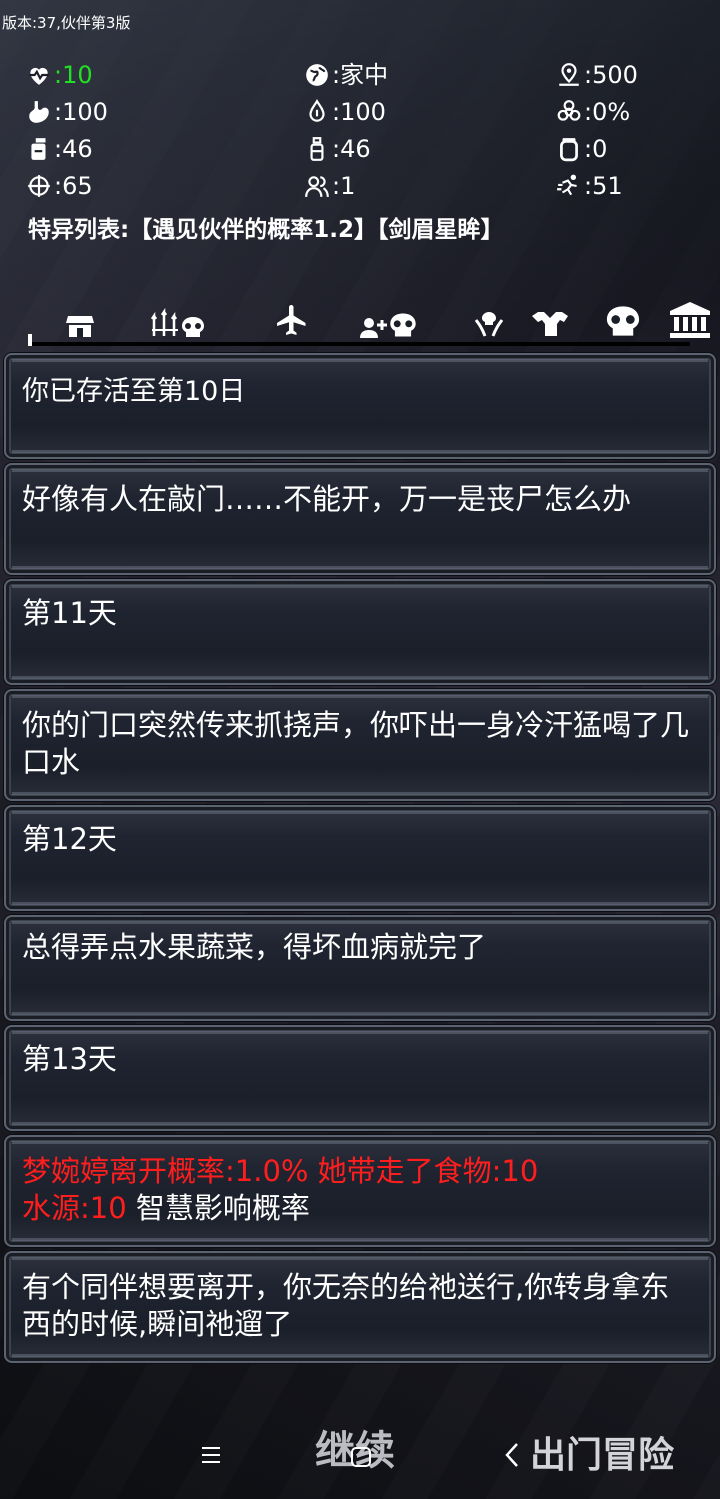 Image resolution: width=720 pixels, height=1499 pixels. Describe the element at coordinates (346, 1305) in the screenshot. I see `log-text: 有个同伴想要离开，你无奈的给祂送行,你转身拿东西的时候,瞬间祂遛了` at that location.